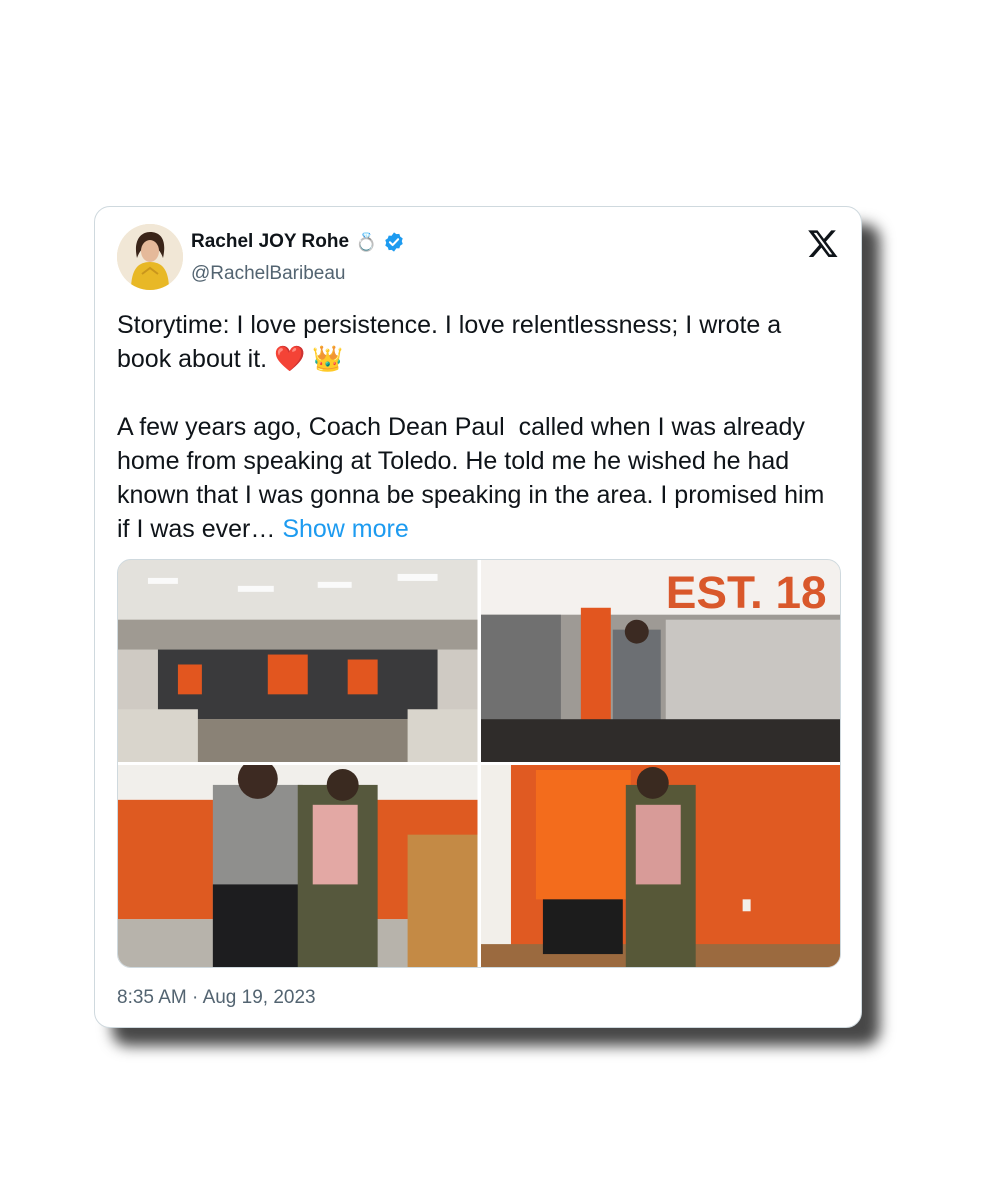 Image resolution: width=996 pixels, height=1177 pixels. I want to click on name-emoji: 💍, so click(366, 241).